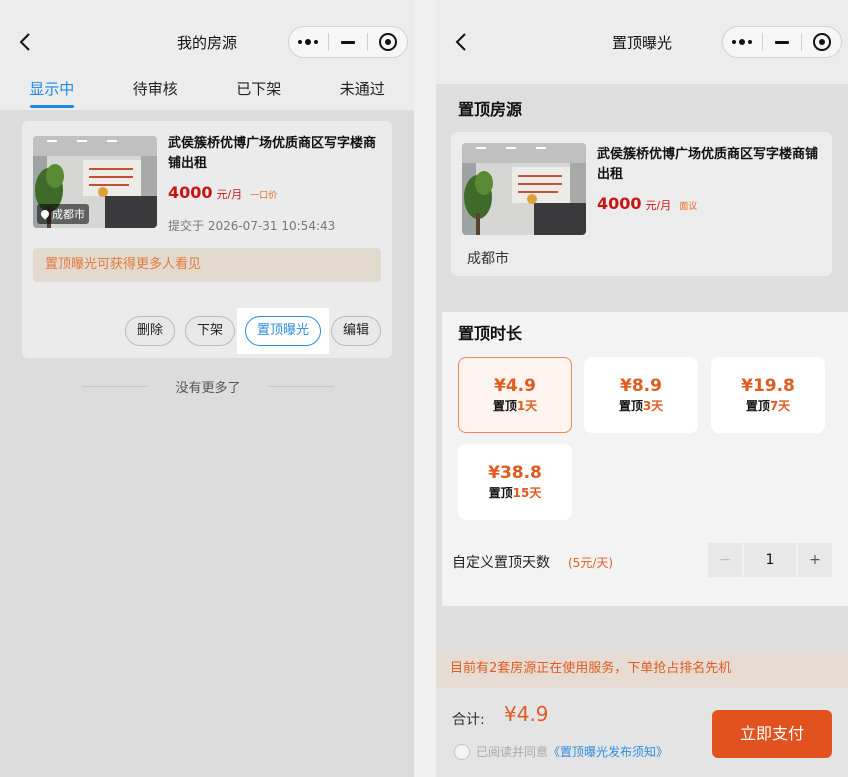  Describe the element at coordinates (815, 560) in the screenshot. I see `stepper-plus-button: +` at that location.